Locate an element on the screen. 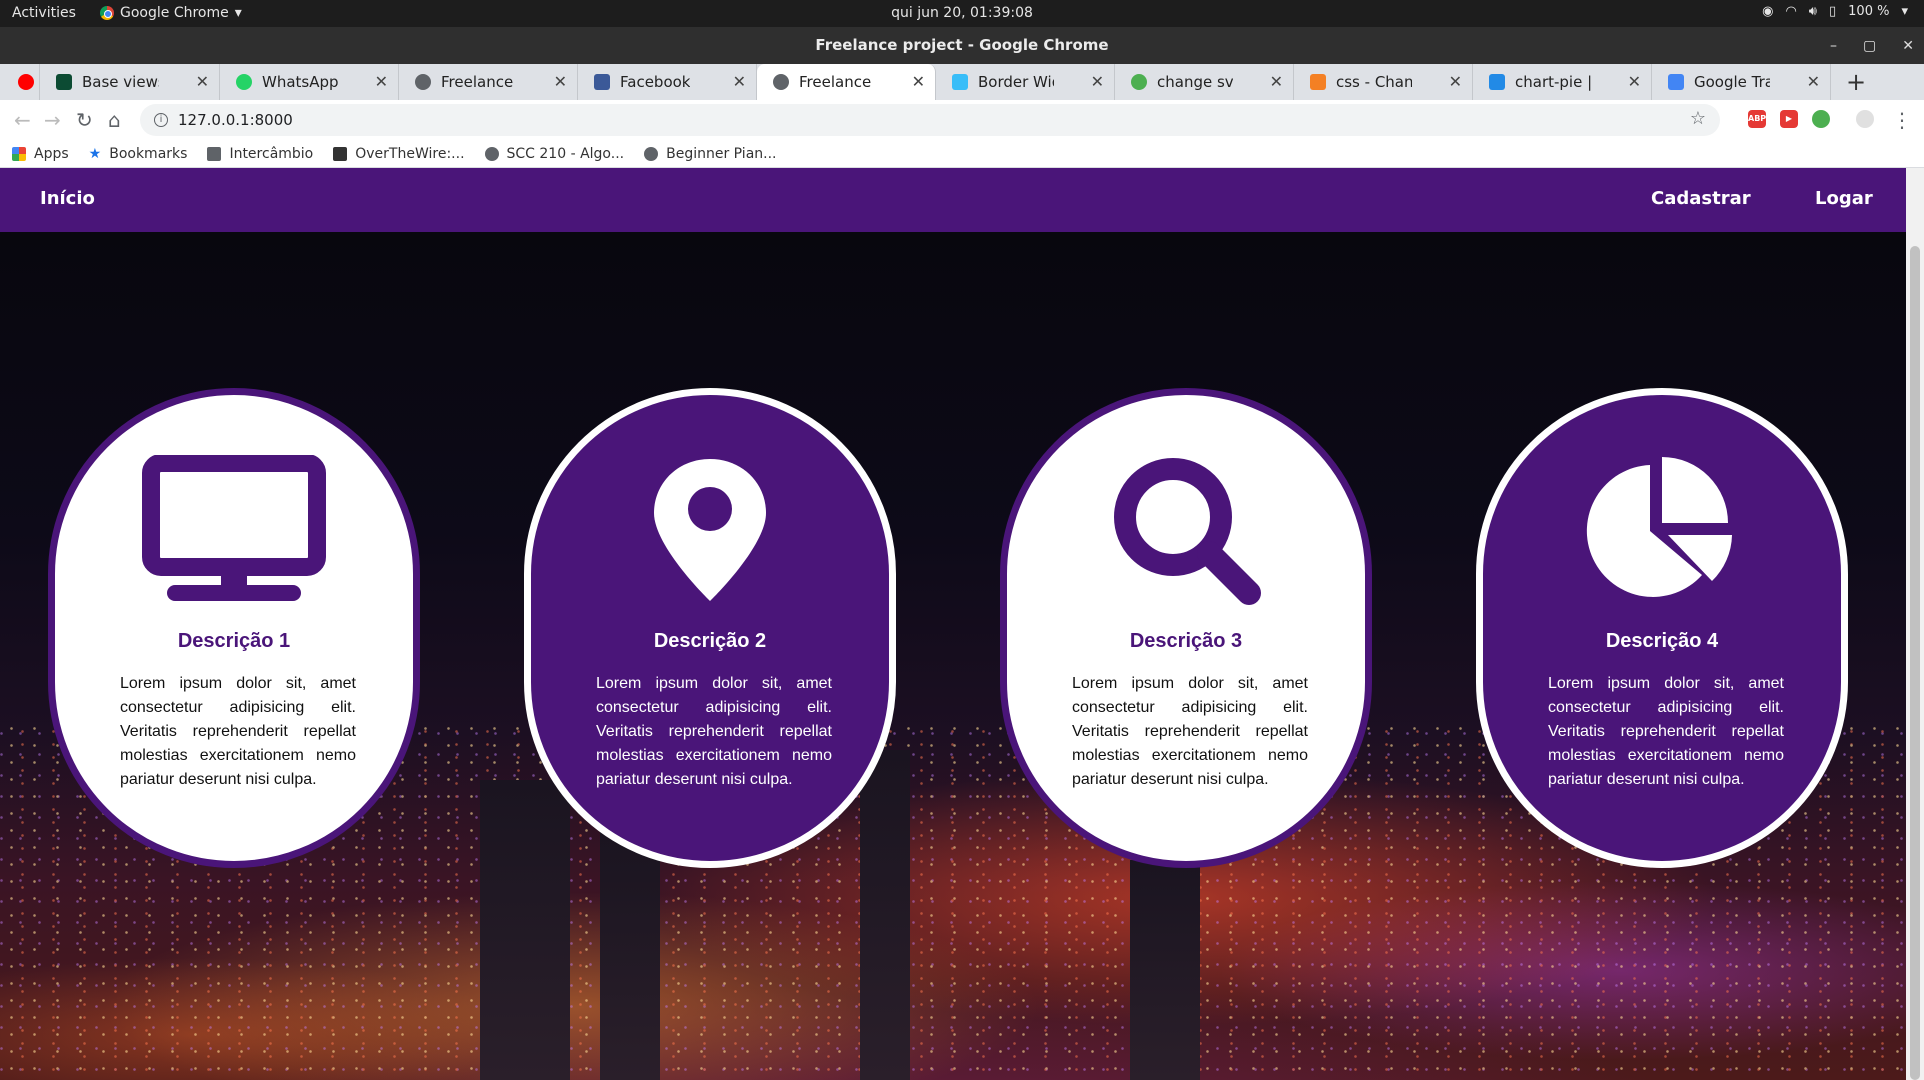  window-controls: – ▢ ✕ is located at coordinates (1872, 45).